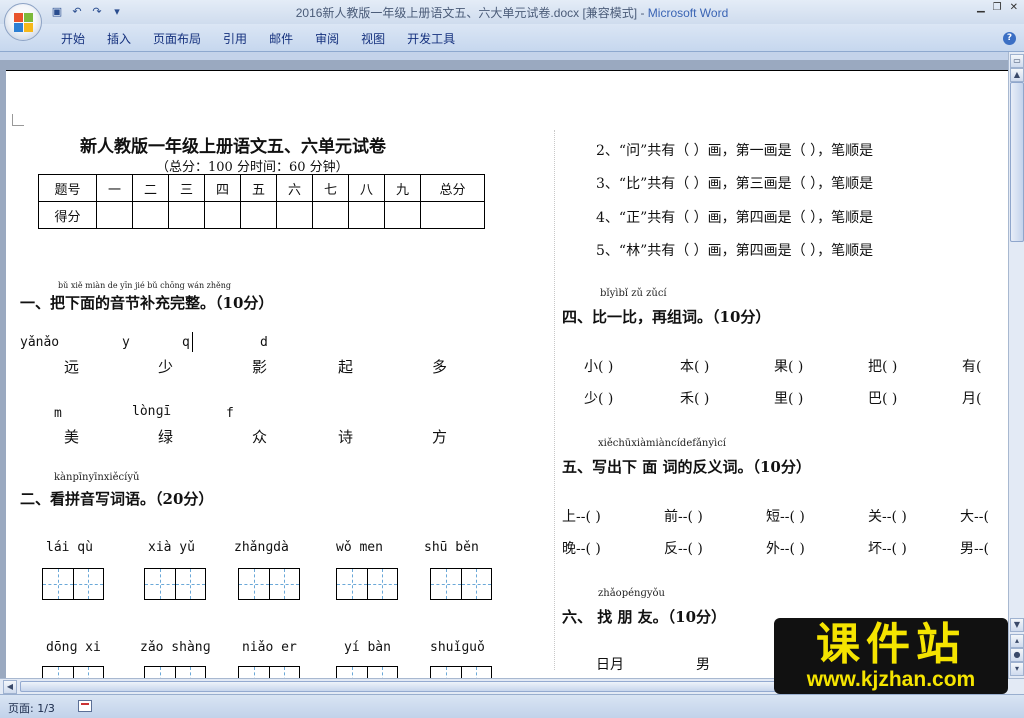 This screenshot has height=718, width=1024. I want to click on tab-home: 开始, so click(73, 39).